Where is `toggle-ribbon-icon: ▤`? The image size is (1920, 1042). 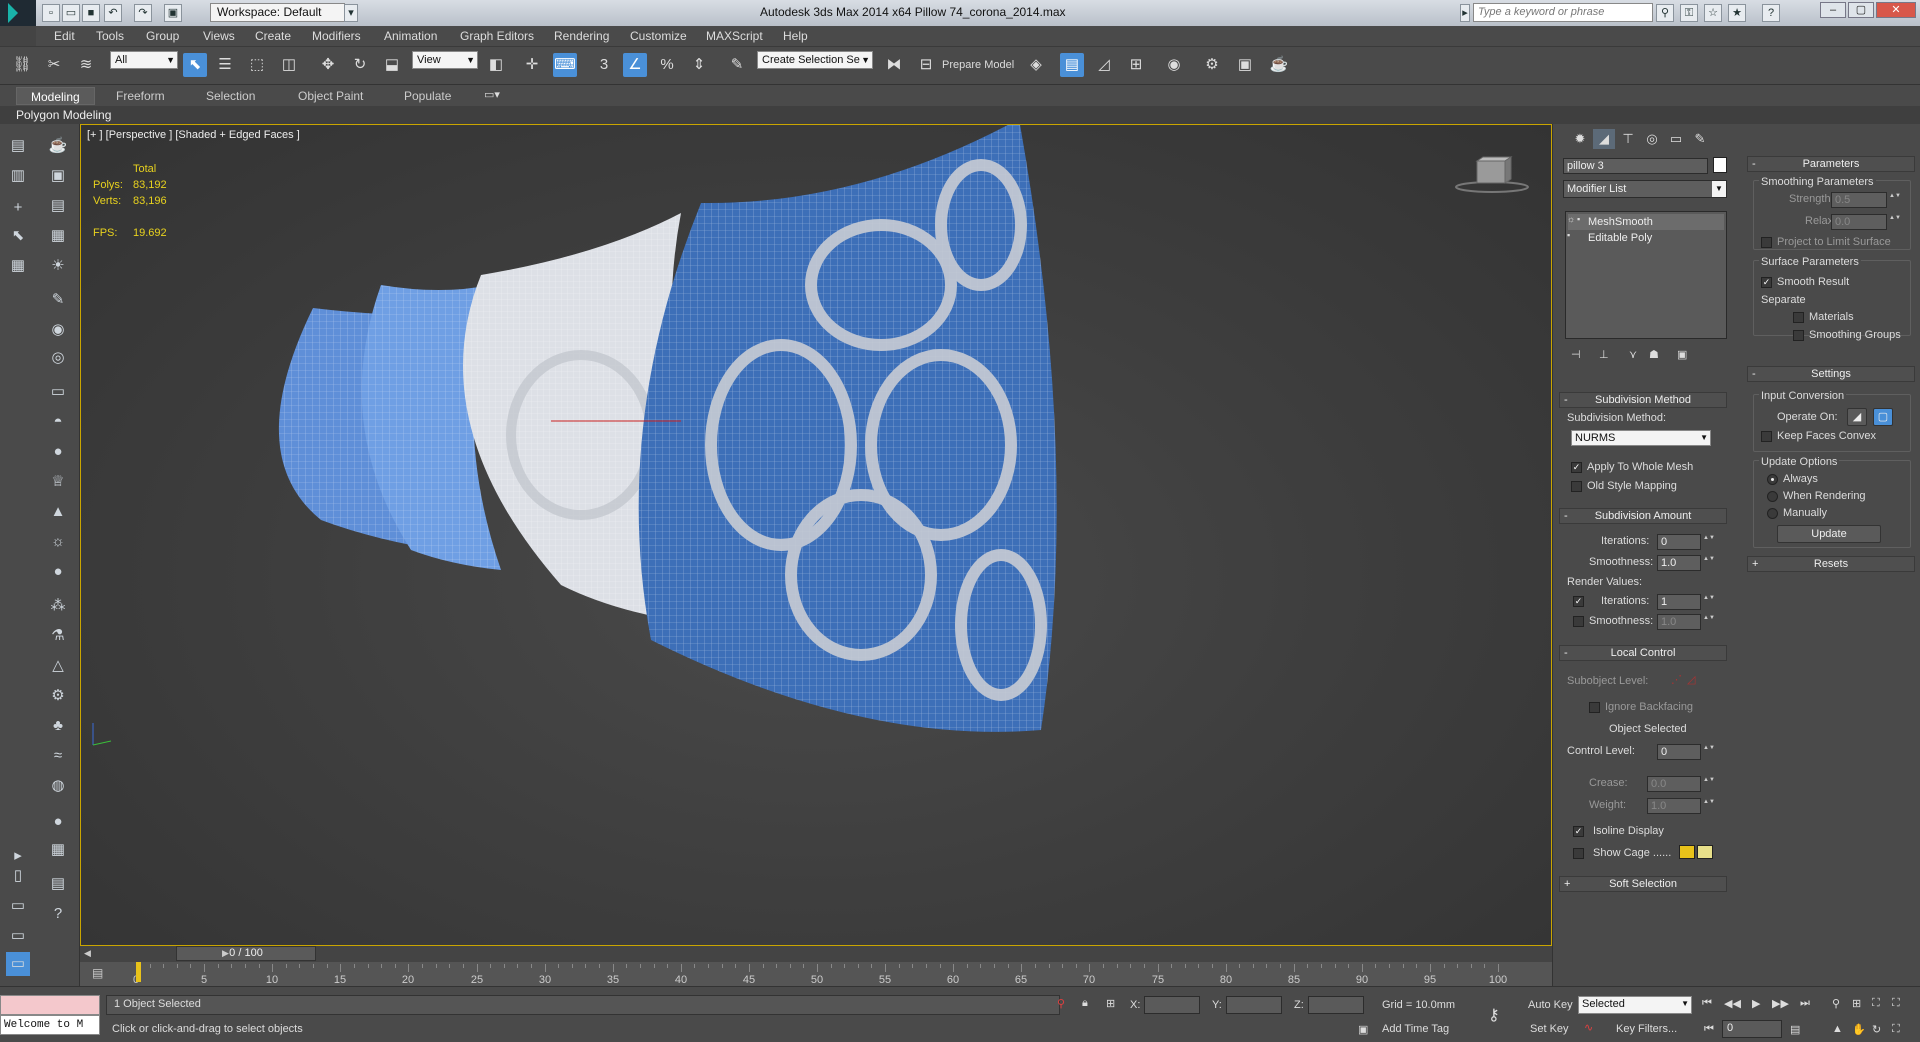
toggle-ribbon-icon: ▤ is located at coordinates (1072, 65).